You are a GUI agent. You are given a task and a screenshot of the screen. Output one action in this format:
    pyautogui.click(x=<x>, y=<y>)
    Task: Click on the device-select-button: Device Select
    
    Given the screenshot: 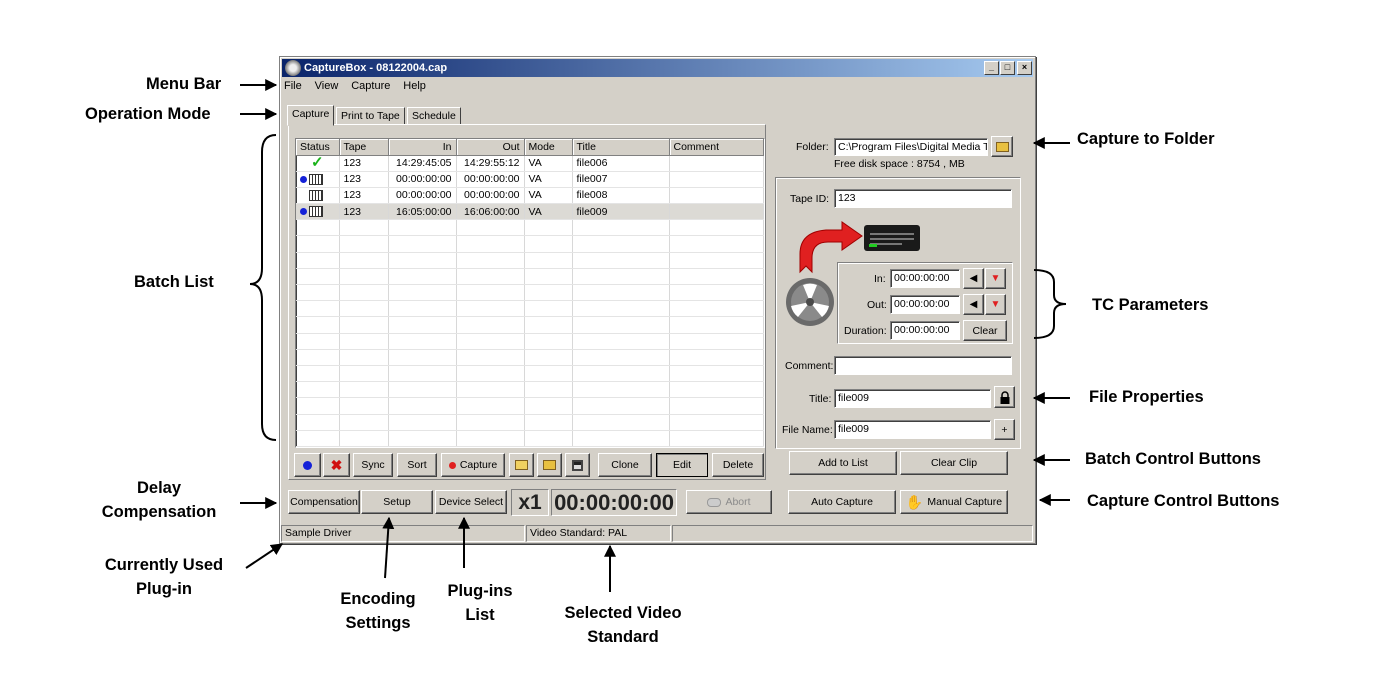 What is the action you would take?
    pyautogui.click(x=471, y=502)
    